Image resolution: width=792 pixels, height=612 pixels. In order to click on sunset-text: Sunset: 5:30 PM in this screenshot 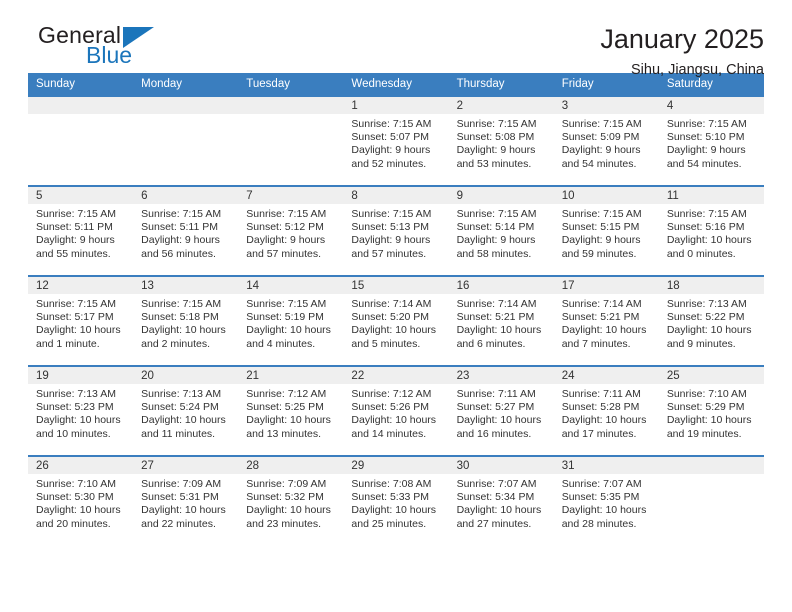, I will do `click(75, 497)`.